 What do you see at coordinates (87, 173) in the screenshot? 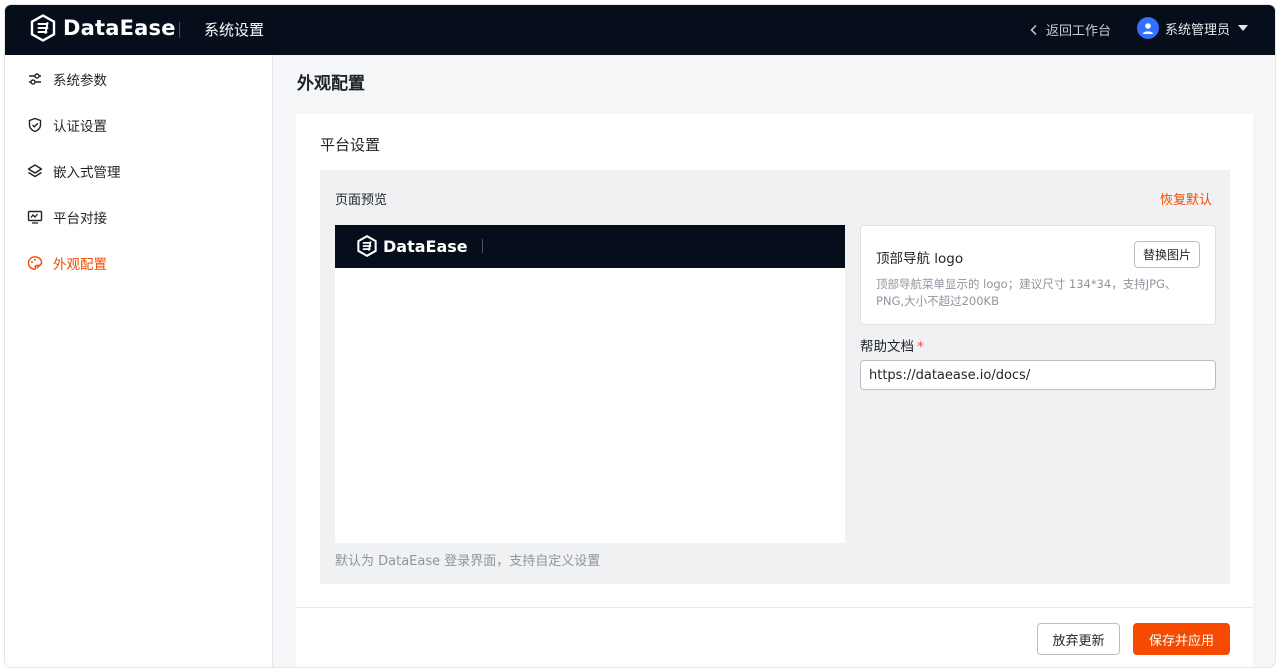
I see `sidebar-item-label: 嵌入式管理` at bounding box center [87, 173].